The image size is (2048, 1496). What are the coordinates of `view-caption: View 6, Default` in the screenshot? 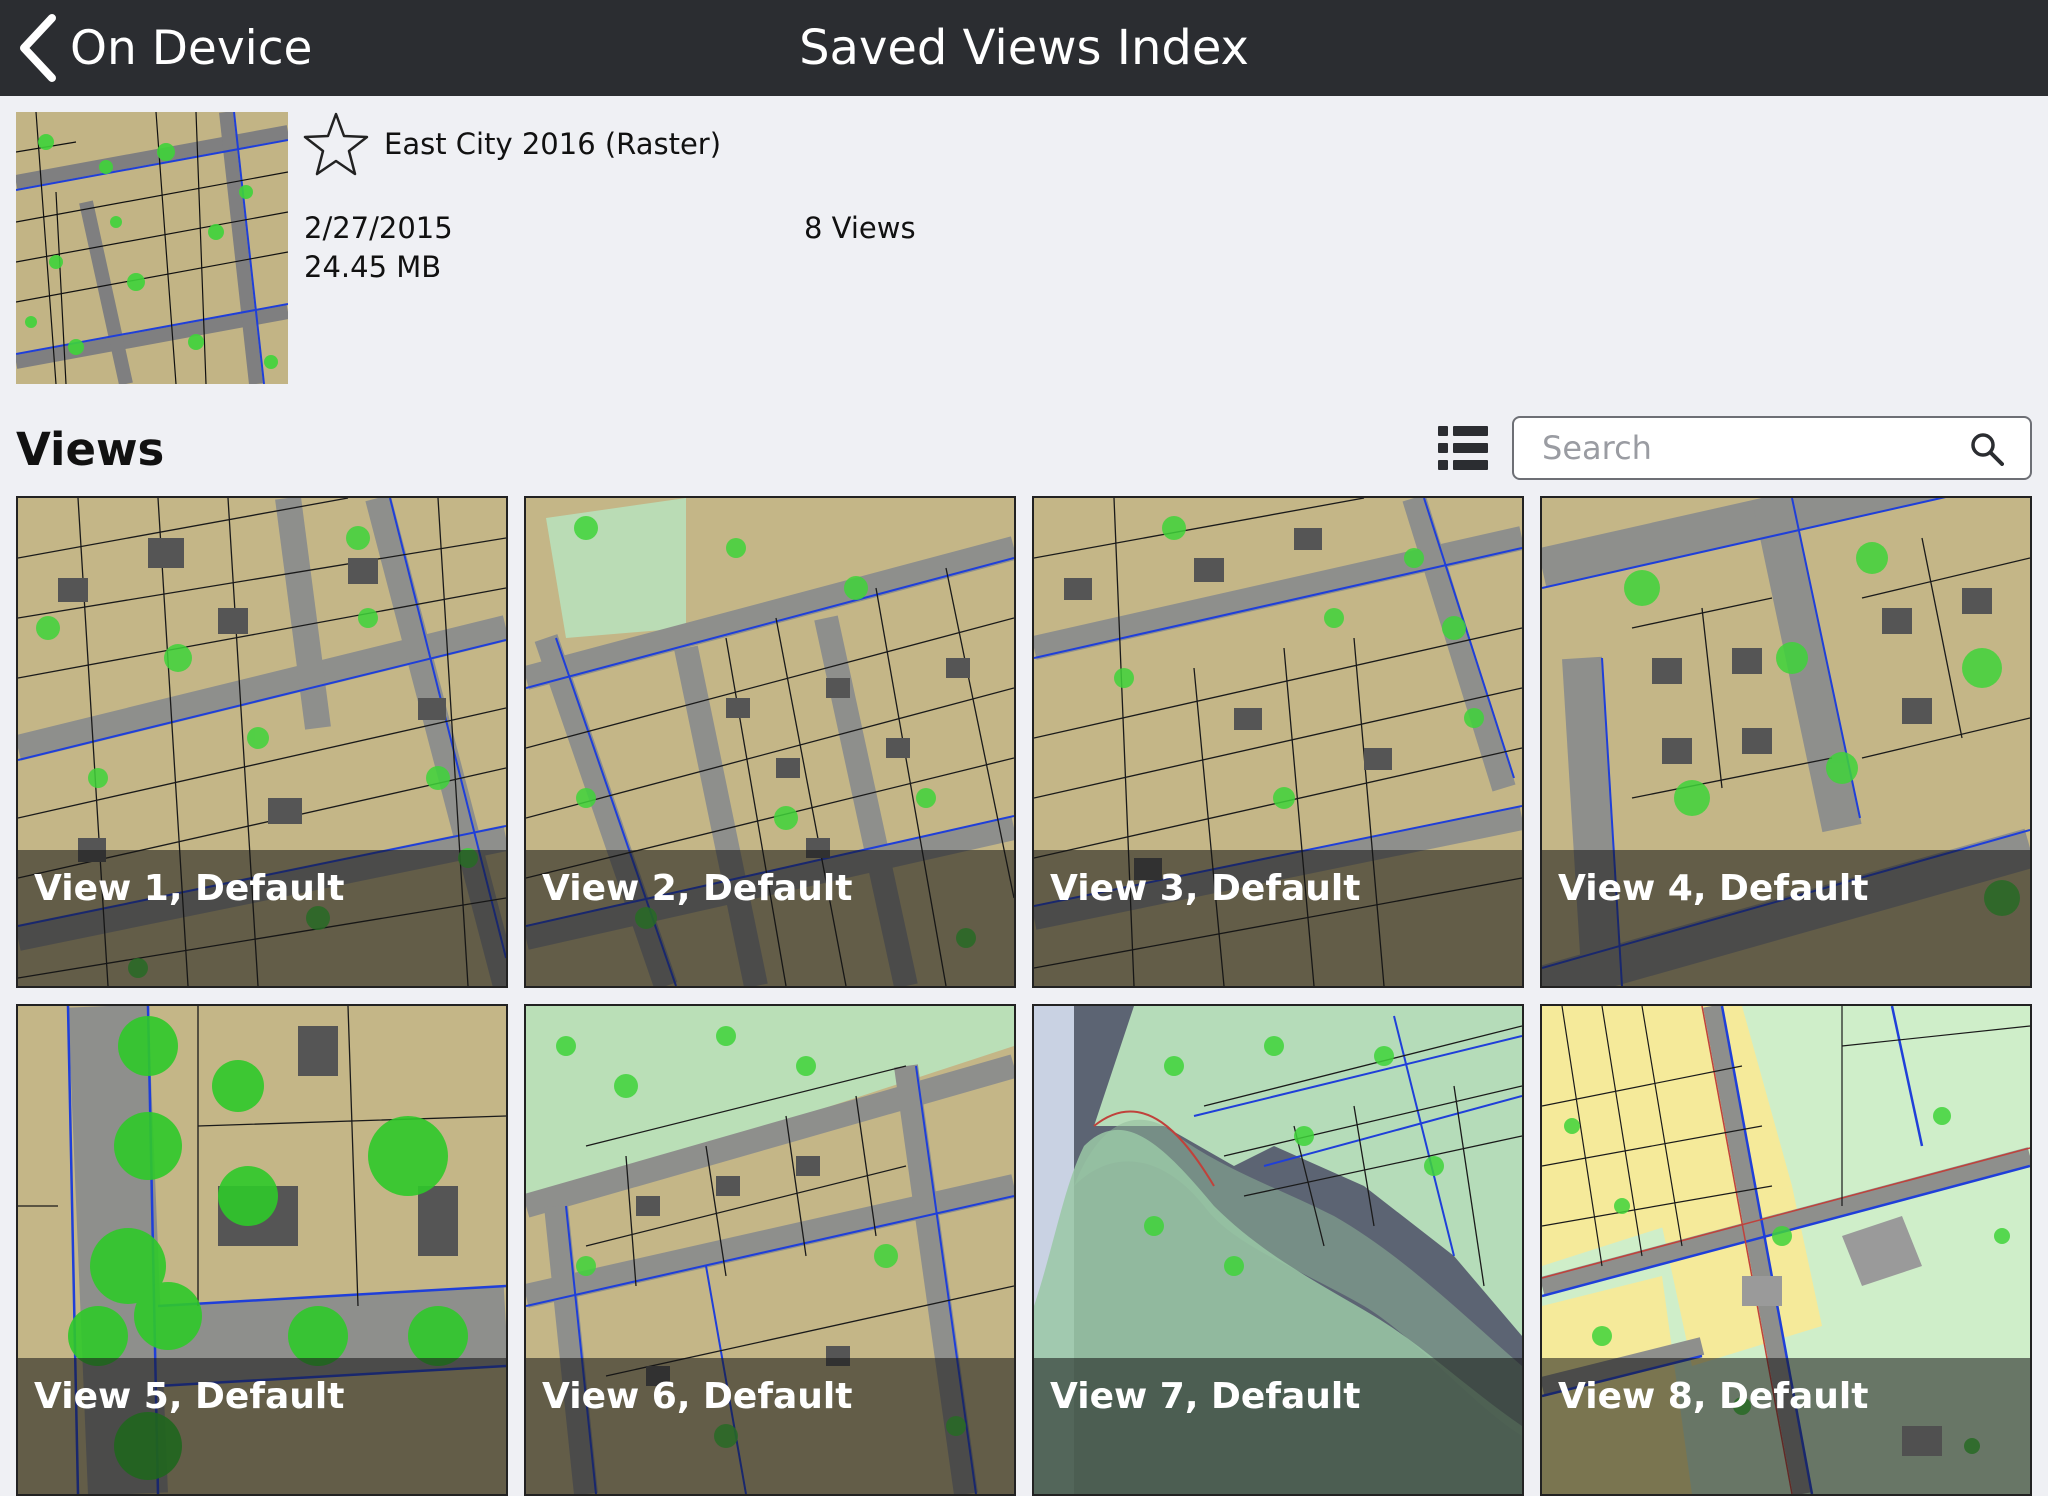 It's located at (770, 1426).